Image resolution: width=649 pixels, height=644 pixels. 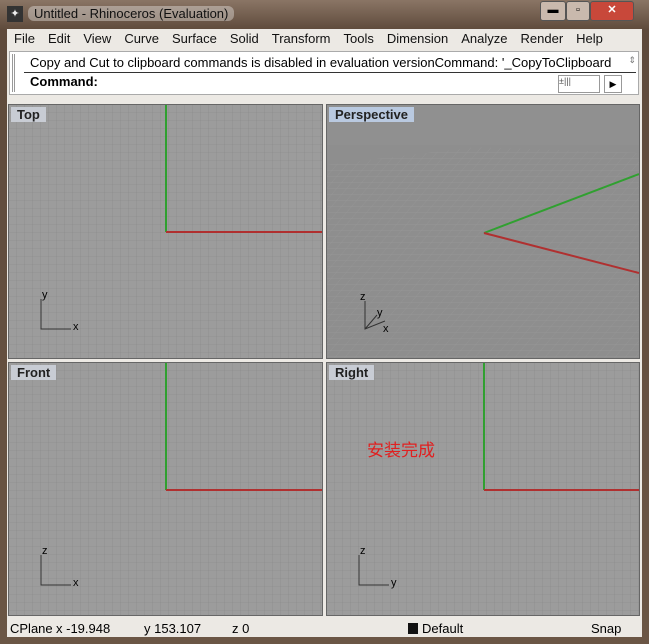 What do you see at coordinates (28, 114) in the screenshot?
I see `viewport-label-top: Top` at bounding box center [28, 114].